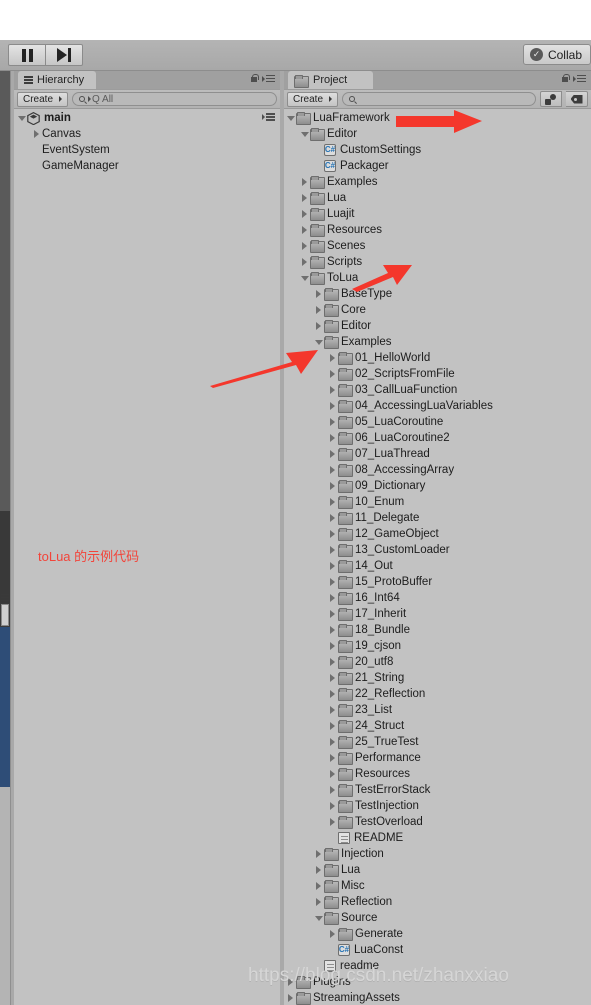  What do you see at coordinates (437, 502) in the screenshot?
I see `tree-row: 10_Enum` at bounding box center [437, 502].